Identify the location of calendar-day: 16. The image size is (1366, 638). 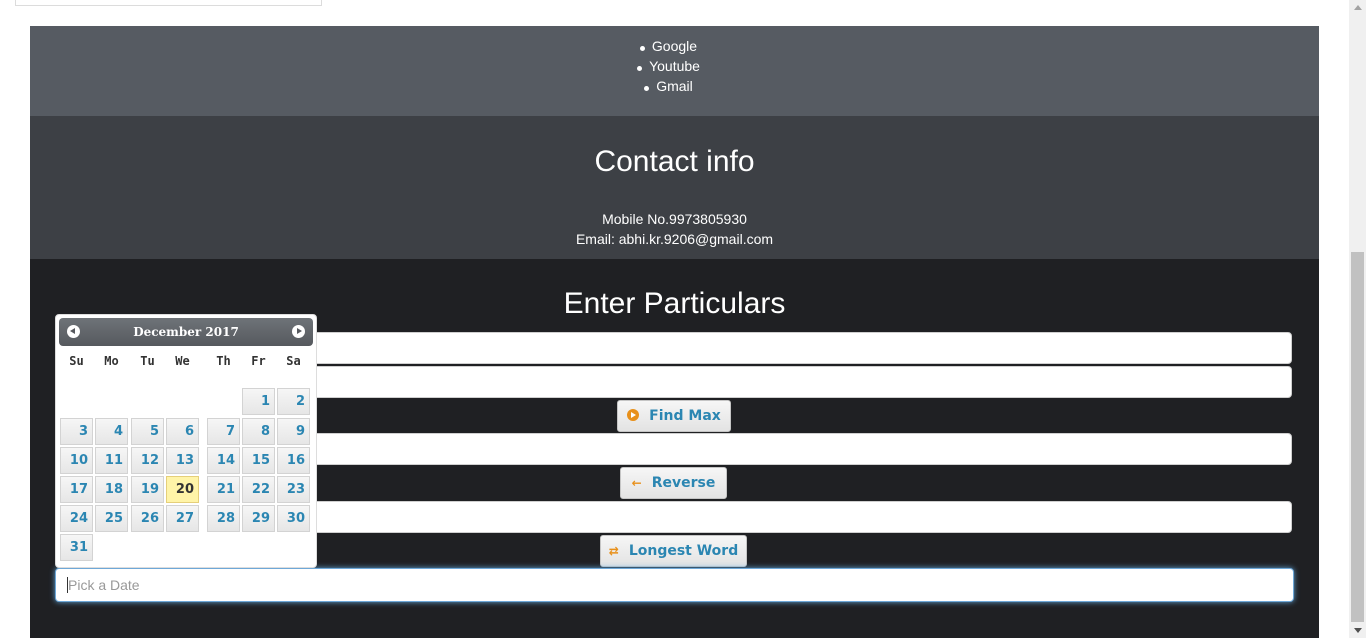
(293, 460).